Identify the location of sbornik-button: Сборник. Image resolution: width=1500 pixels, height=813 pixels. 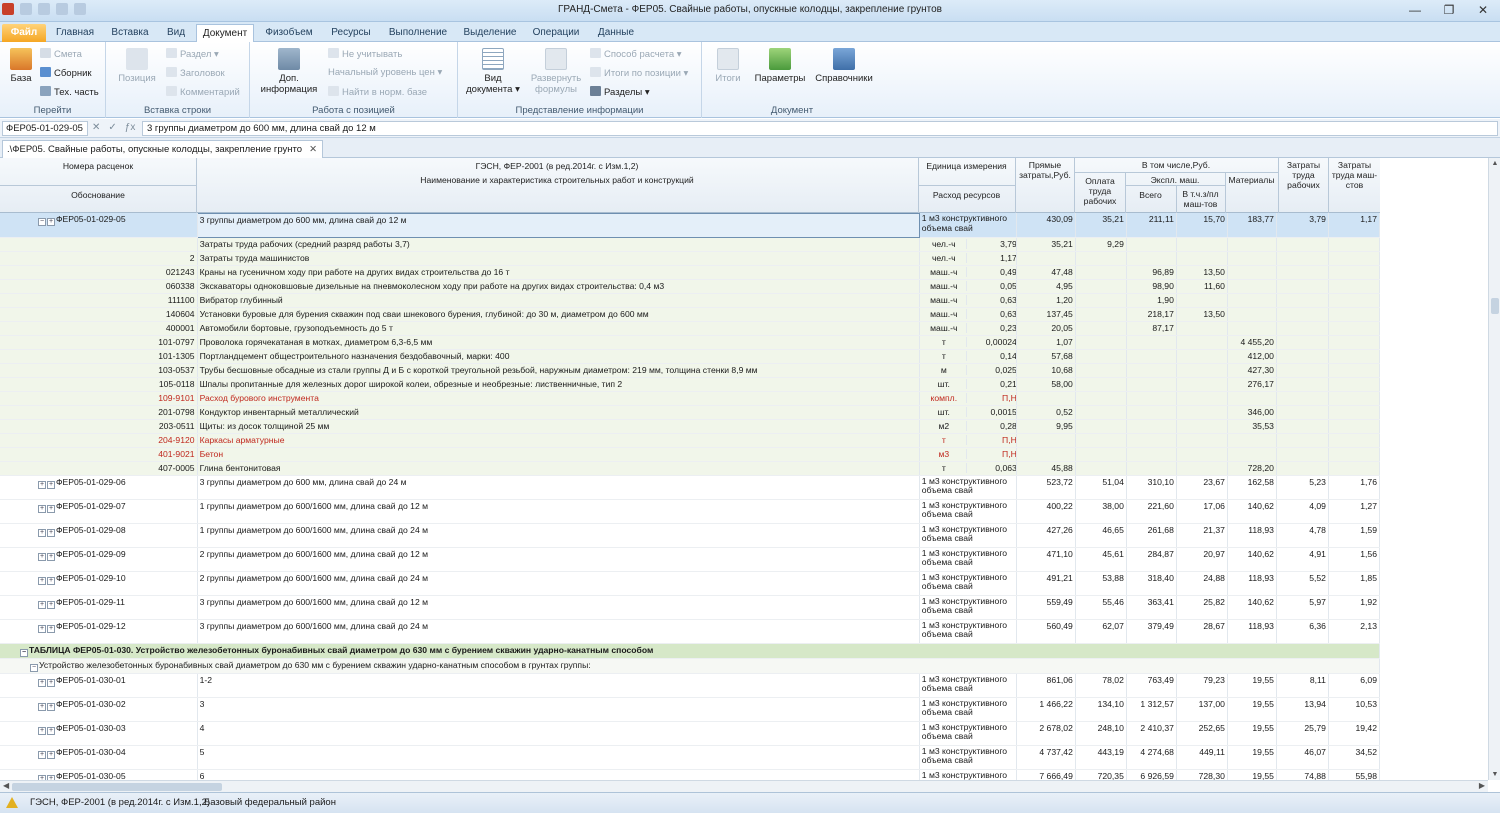
(66, 73).